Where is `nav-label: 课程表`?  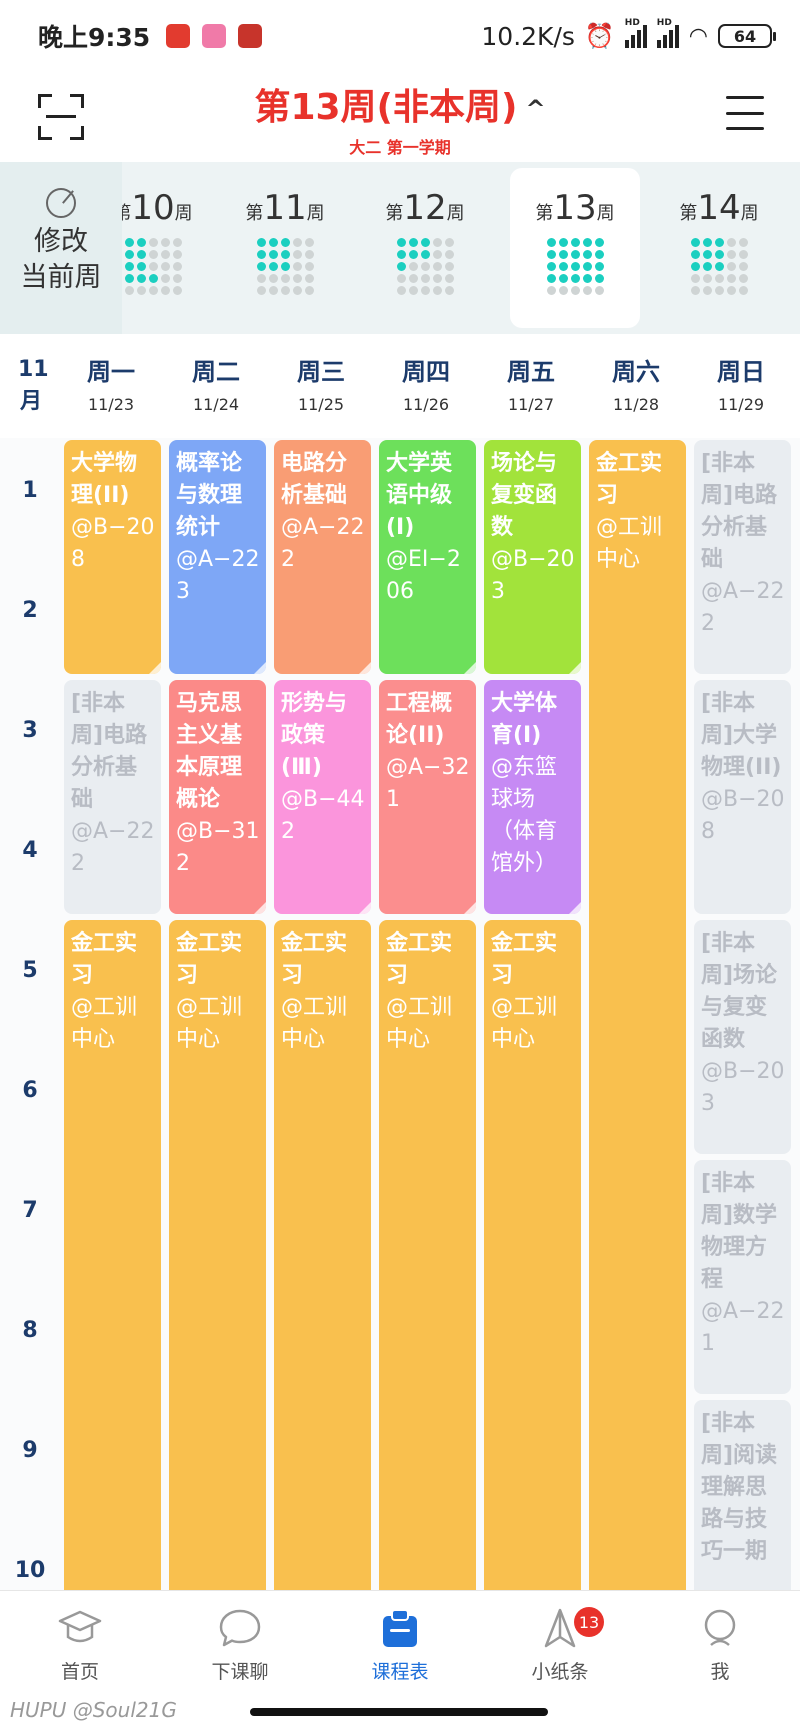
nav-label: 课程表 is located at coordinates (400, 1672).